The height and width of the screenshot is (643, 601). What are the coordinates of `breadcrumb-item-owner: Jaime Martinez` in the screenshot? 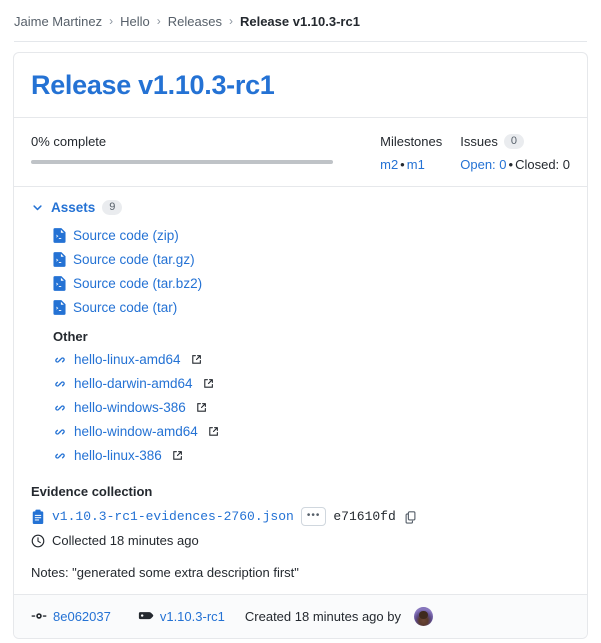 It's located at (58, 21).